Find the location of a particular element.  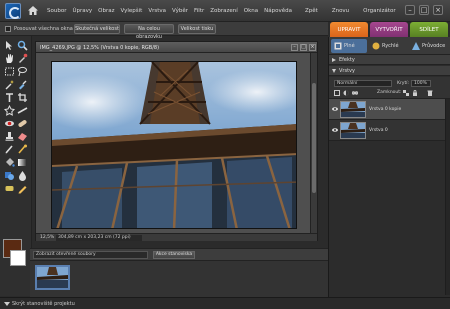

tab-full: Plné is located at coordinates (349, 46).